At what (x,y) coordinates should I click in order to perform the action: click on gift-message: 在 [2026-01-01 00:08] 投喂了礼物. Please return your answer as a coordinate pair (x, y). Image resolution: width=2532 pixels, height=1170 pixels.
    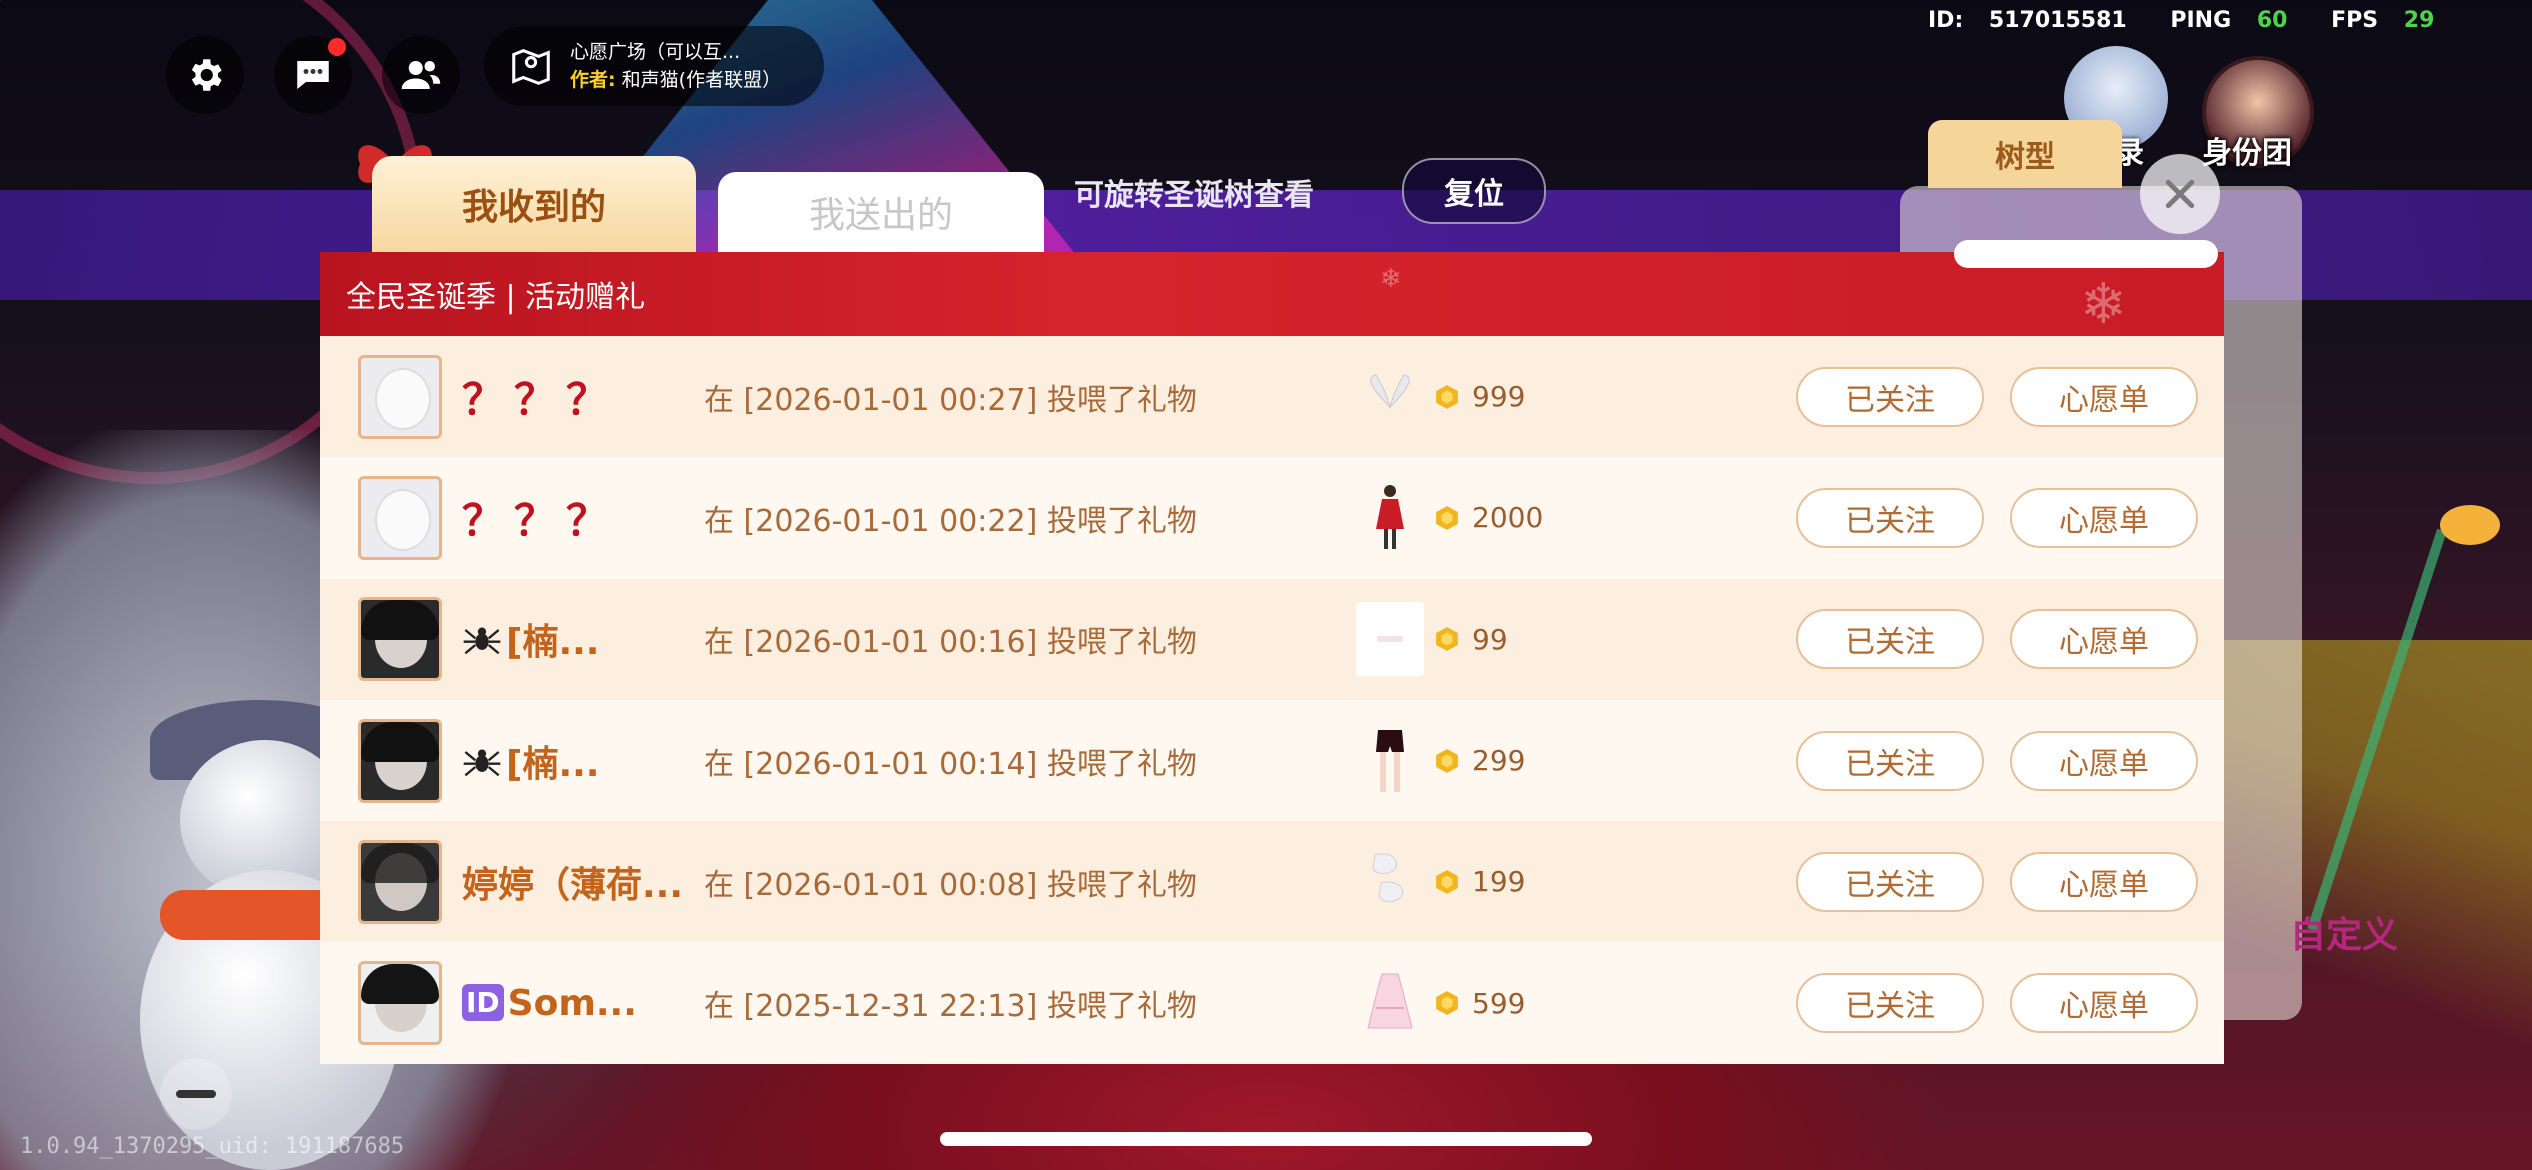
    Looking at the image, I should click on (950, 885).